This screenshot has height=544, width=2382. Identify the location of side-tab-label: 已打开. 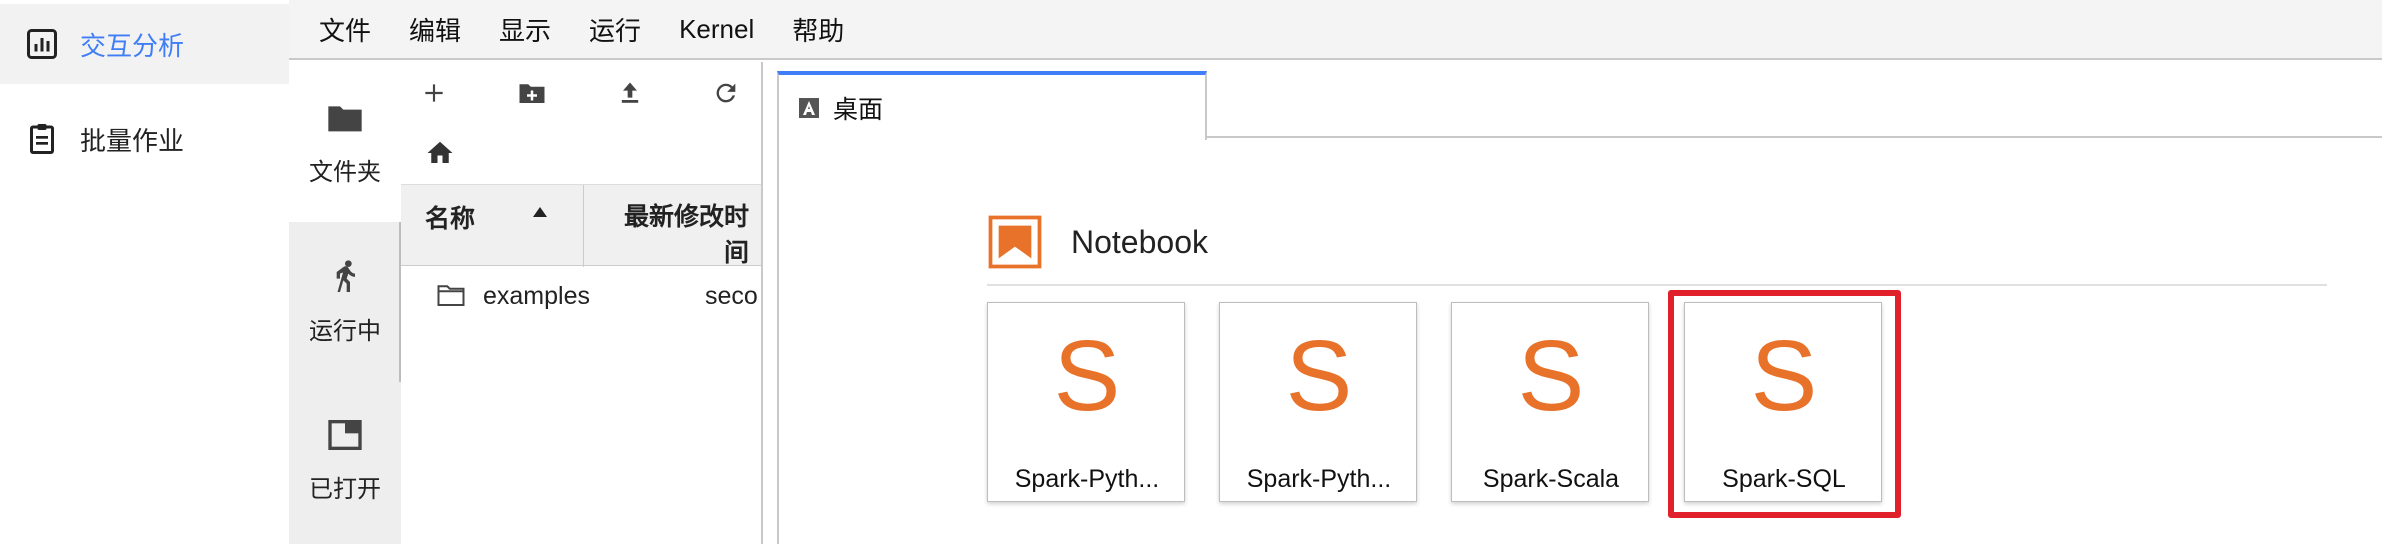
(345, 489).